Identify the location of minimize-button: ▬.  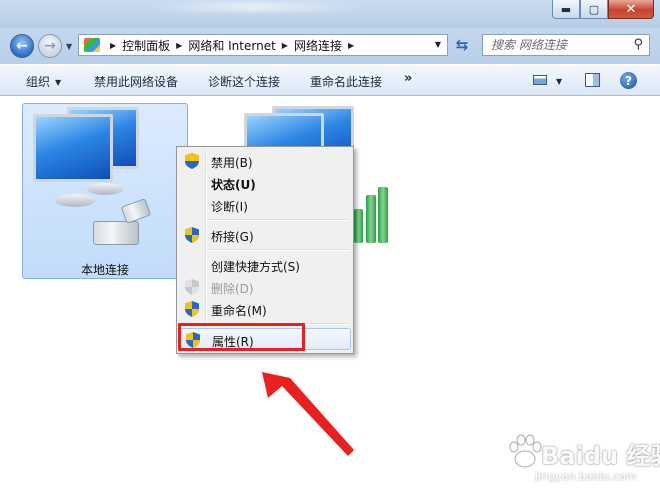
(566, 9).